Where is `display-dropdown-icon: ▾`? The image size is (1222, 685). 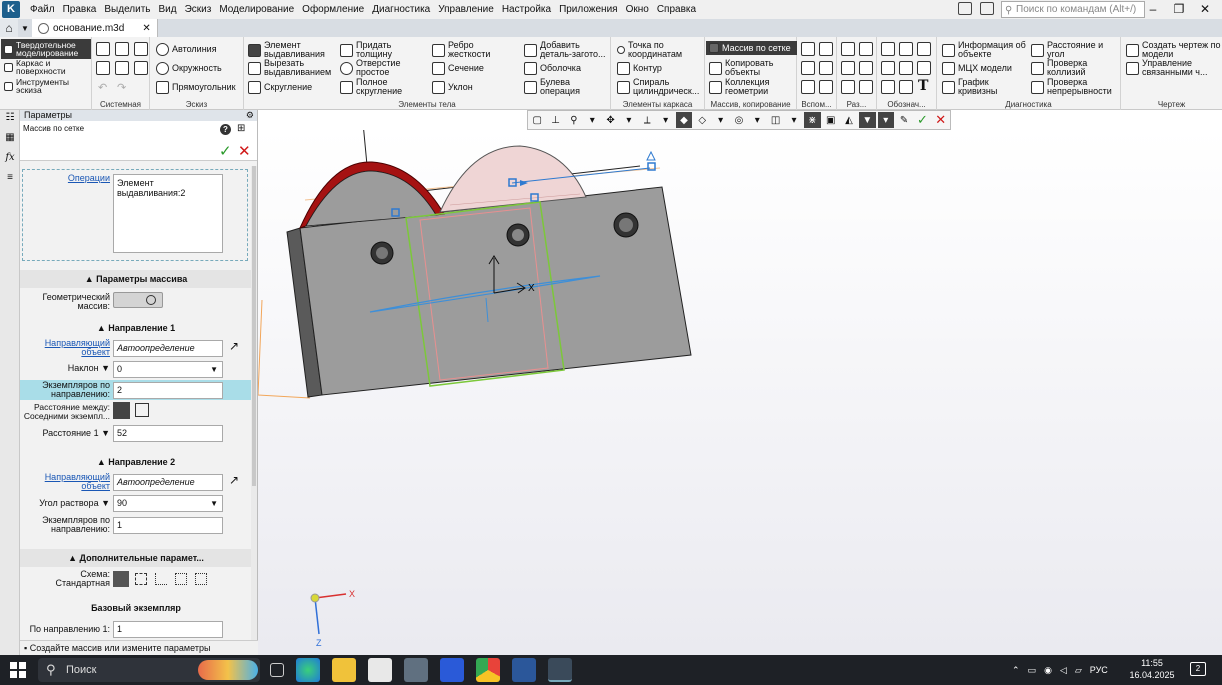 display-dropdown-icon: ▾ is located at coordinates (720, 120).